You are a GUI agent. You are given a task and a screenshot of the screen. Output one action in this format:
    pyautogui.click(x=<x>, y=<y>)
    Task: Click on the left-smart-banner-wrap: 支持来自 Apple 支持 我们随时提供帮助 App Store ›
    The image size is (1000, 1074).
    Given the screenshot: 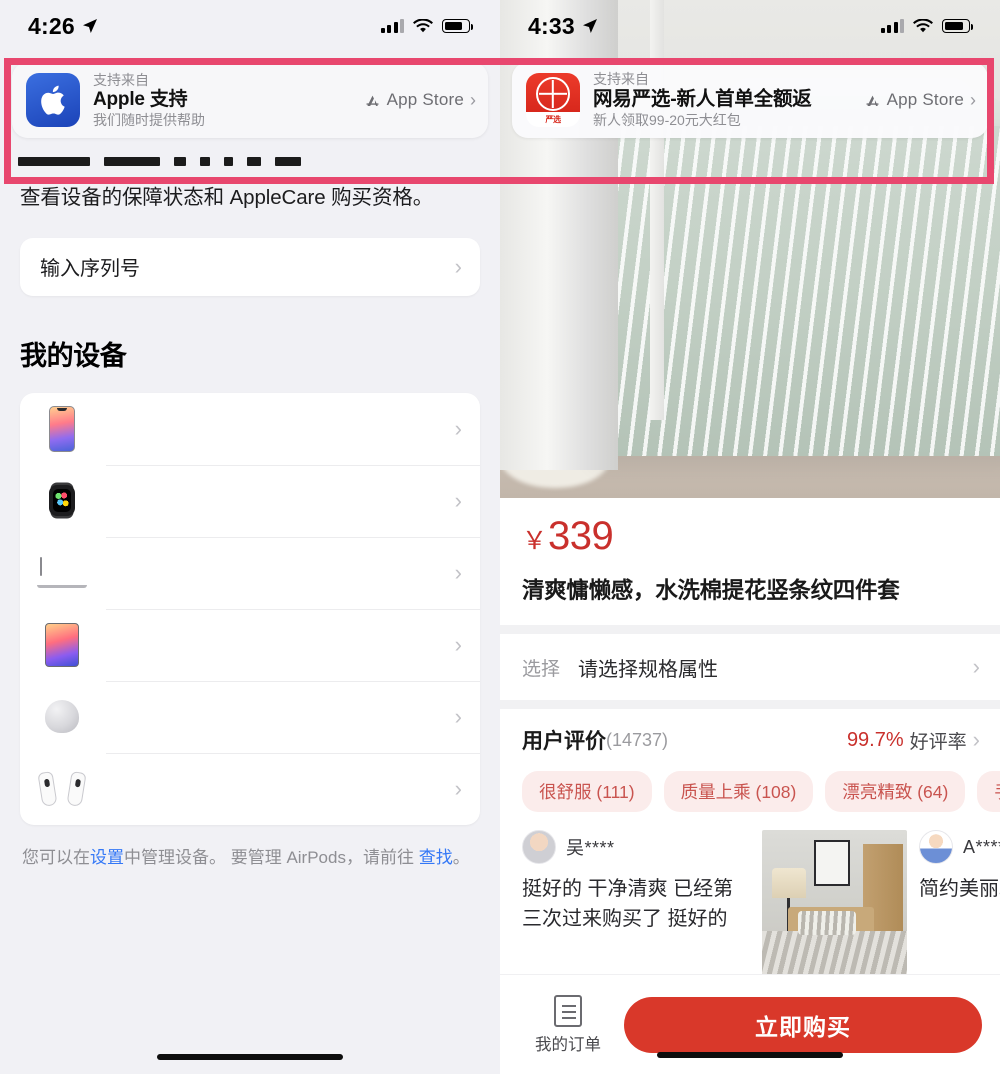 What is the action you would take?
    pyautogui.click(x=250, y=99)
    